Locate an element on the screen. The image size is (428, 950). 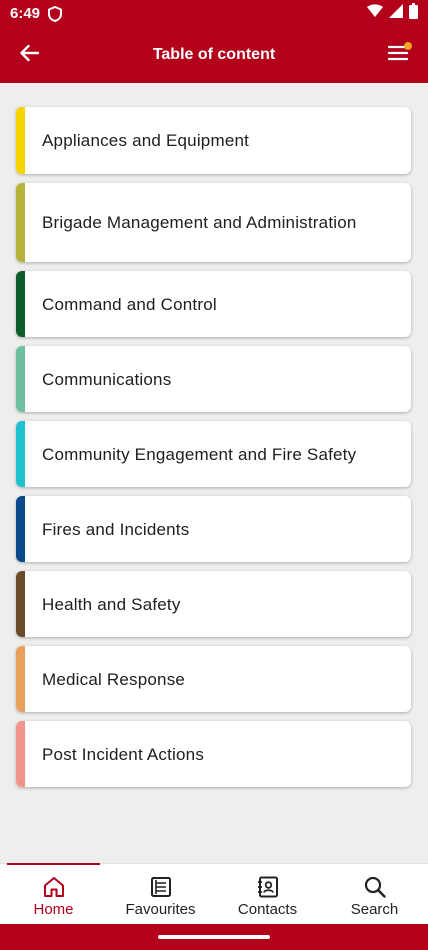
status-time: 6:49 is located at coordinates (25, 13).